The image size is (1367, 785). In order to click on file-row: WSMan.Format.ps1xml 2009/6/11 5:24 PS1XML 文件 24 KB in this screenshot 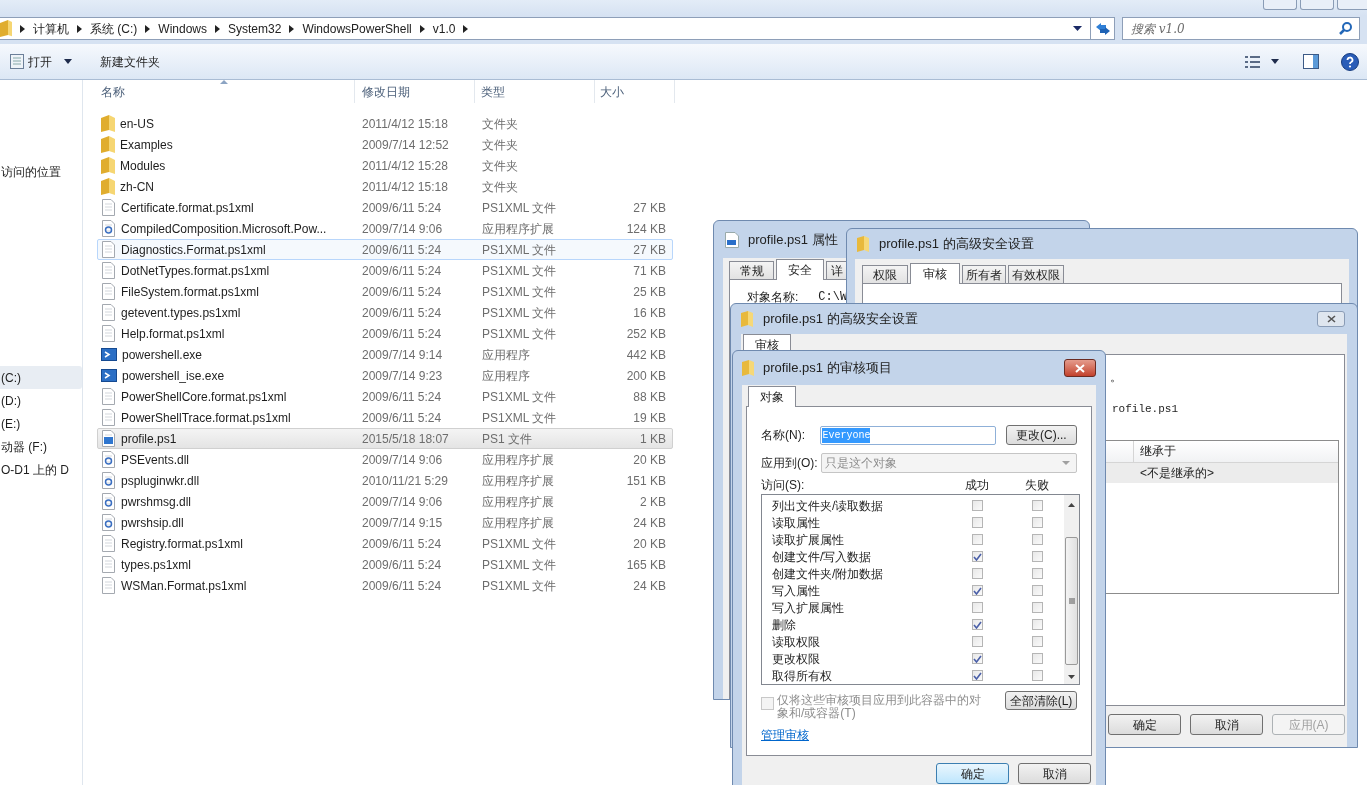, I will do `click(385, 585)`.